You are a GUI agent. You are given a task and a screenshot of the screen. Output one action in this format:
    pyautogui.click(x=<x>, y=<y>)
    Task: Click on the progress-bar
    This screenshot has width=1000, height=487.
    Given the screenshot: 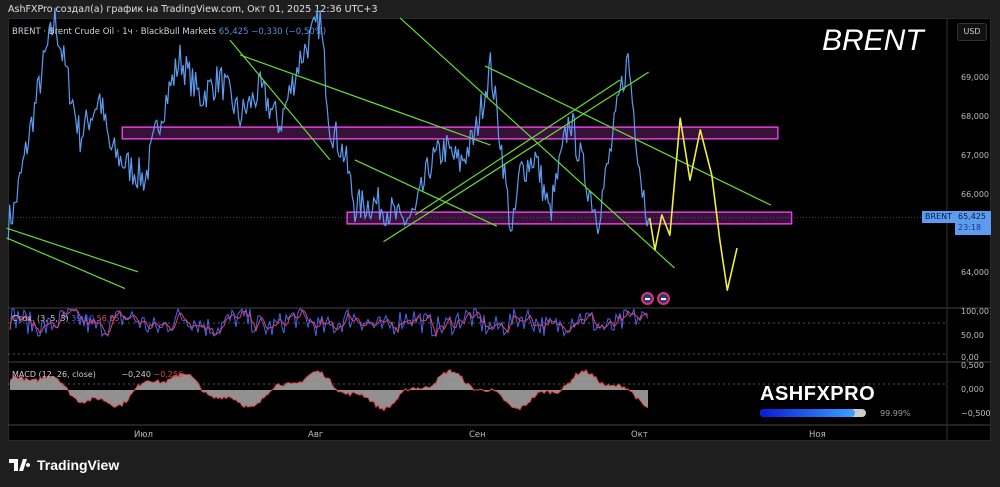 What is the action you would take?
    pyautogui.click(x=813, y=413)
    